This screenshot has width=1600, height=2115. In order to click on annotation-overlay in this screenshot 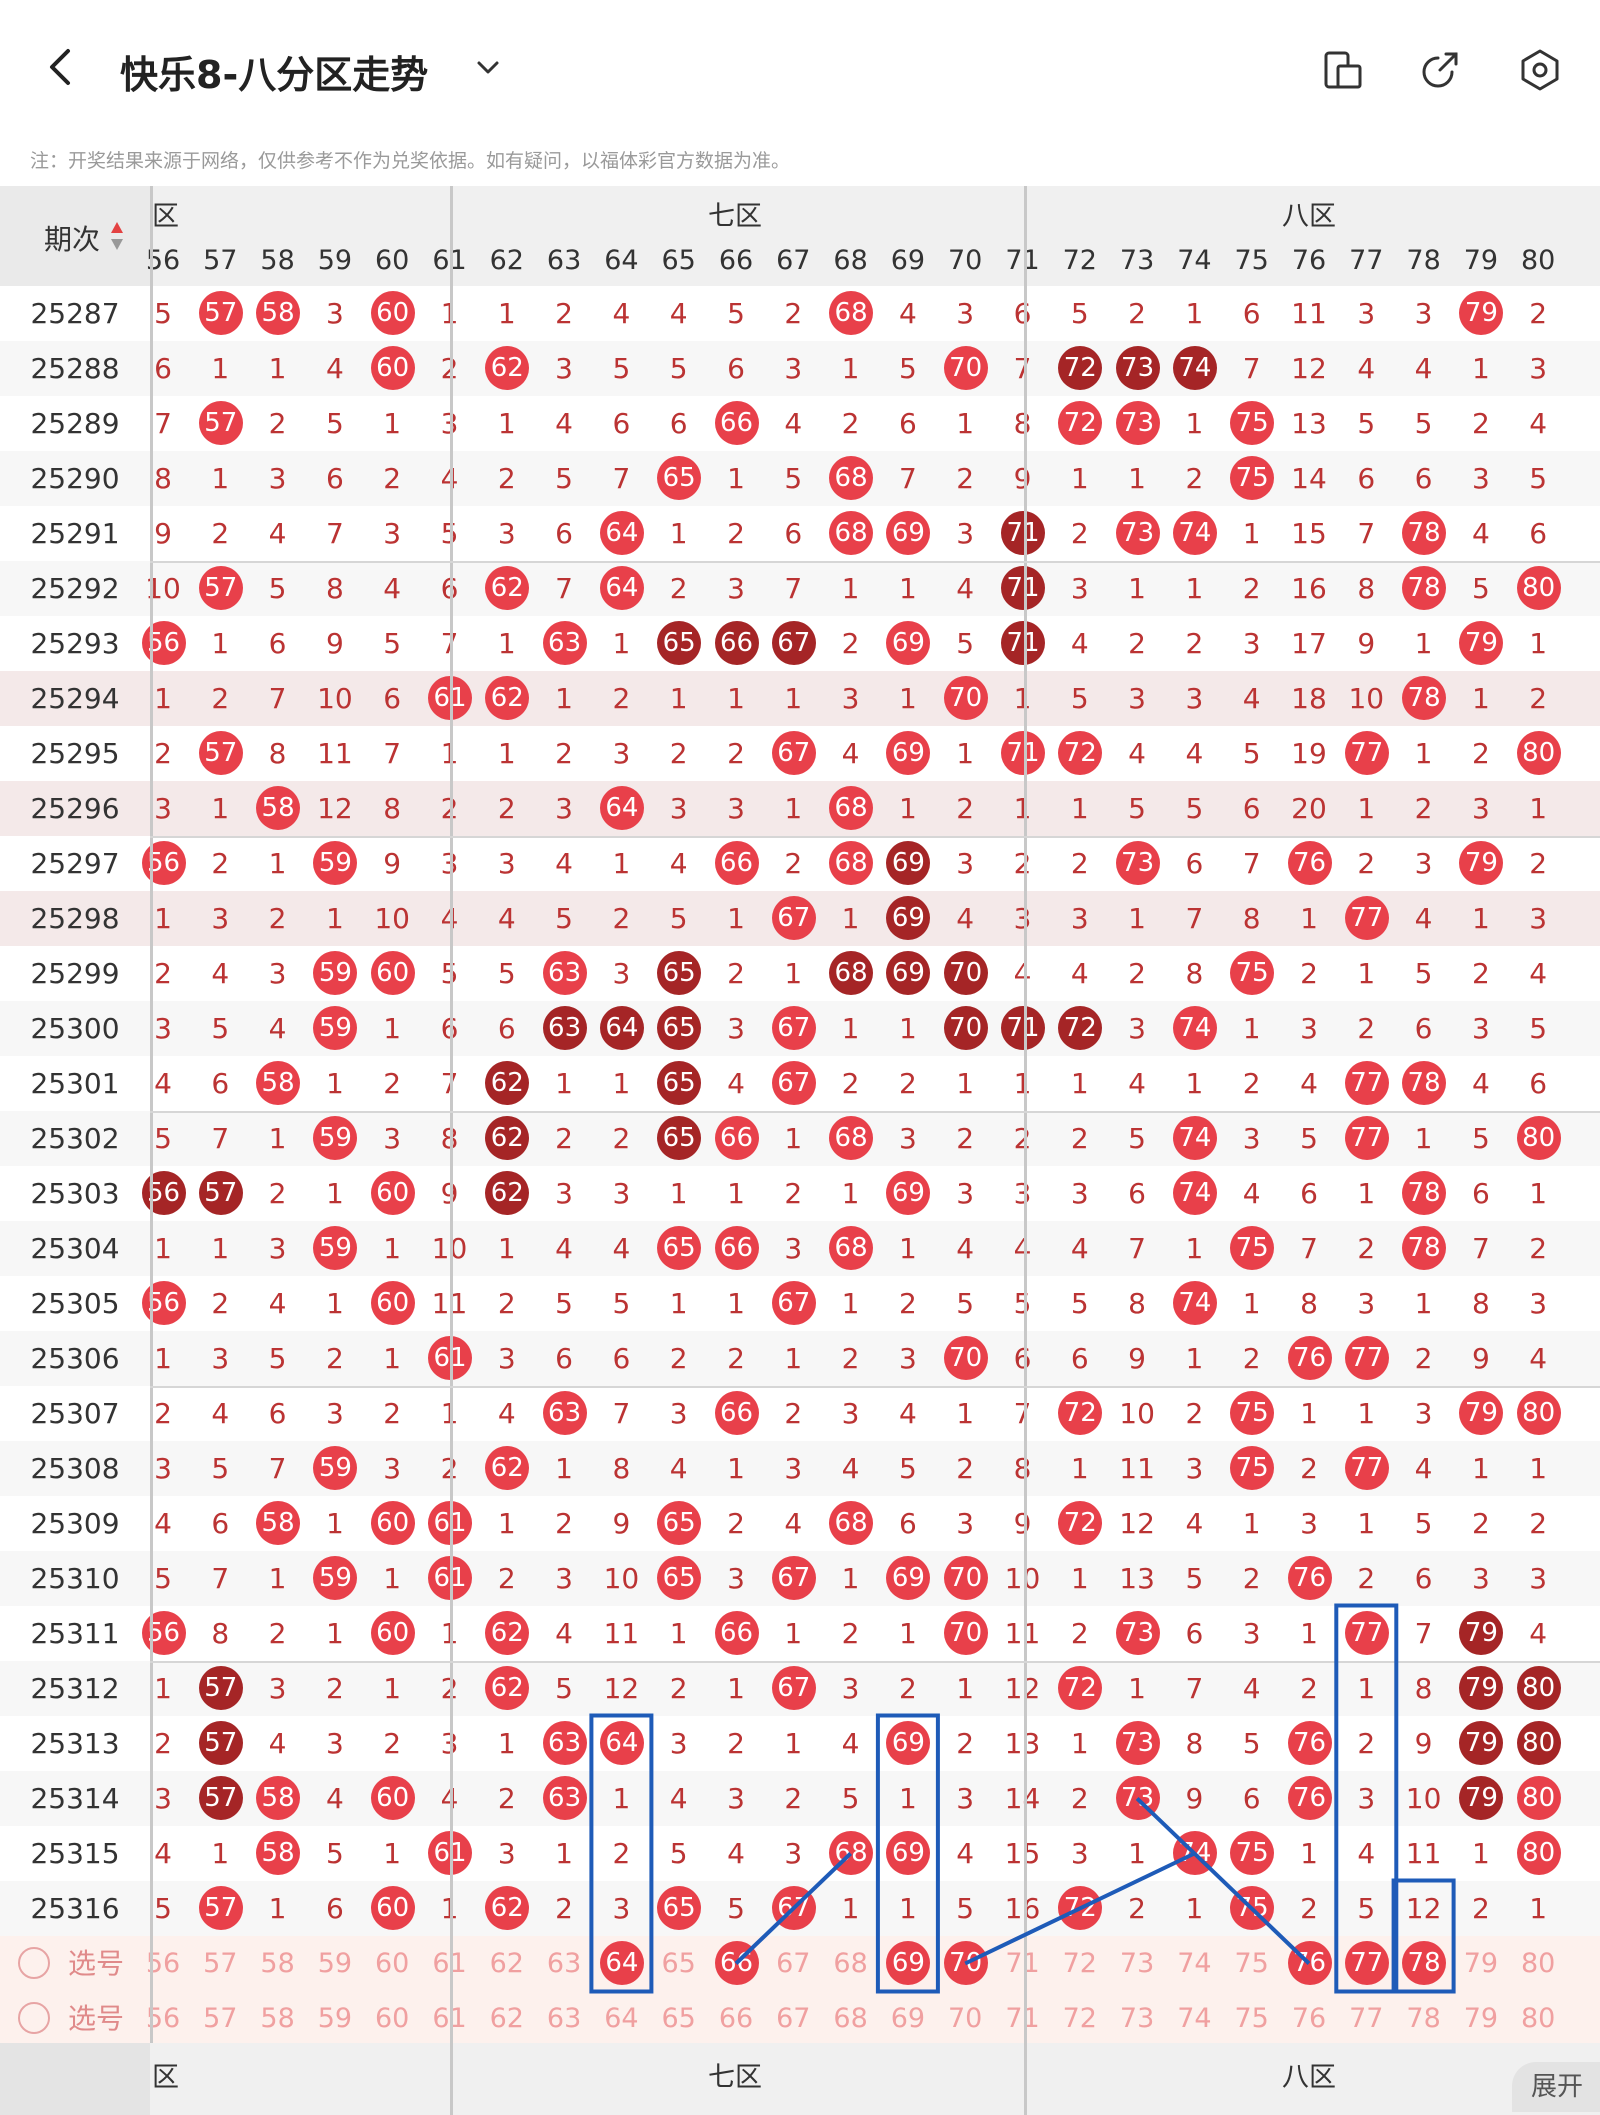, I will do `click(1022, 1798)`.